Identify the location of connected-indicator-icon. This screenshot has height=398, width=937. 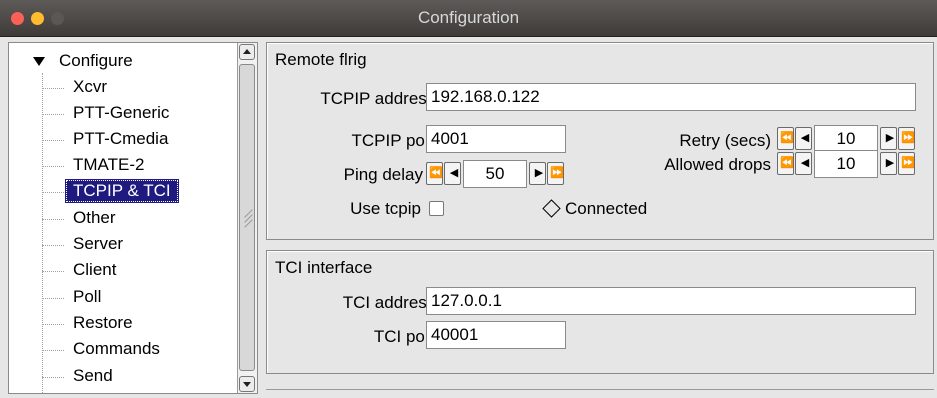
(551, 208).